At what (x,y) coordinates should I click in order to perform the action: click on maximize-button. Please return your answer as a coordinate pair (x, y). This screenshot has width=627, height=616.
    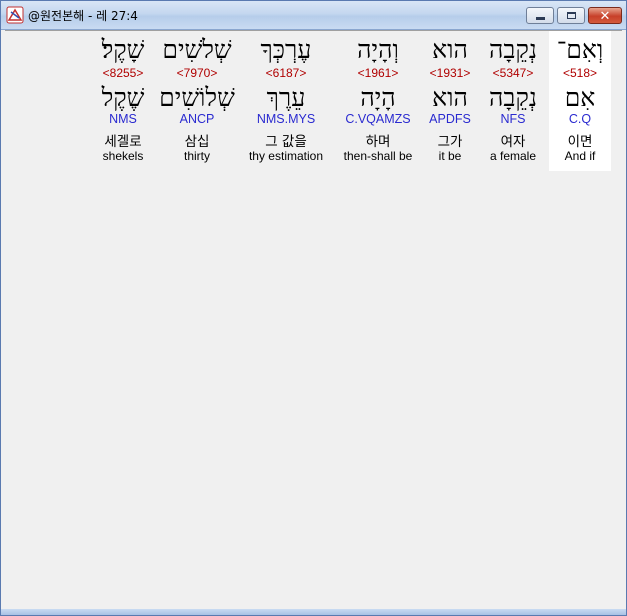
    Looking at the image, I should click on (571, 15).